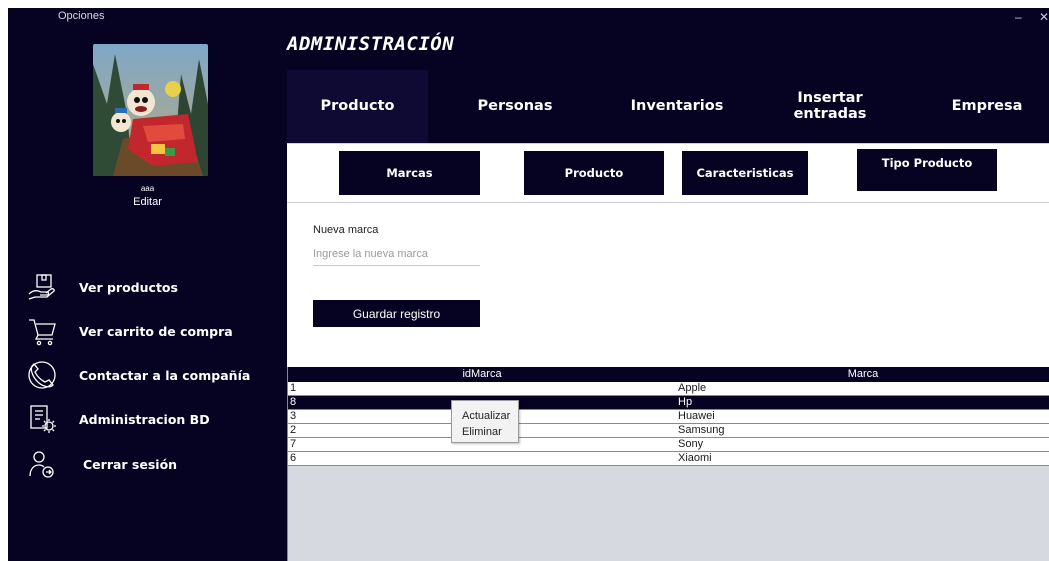 The height and width of the screenshot is (561, 1049). What do you see at coordinates (371, 44) in the screenshot?
I see `page-title: ADMINISTRACIÓN` at bounding box center [371, 44].